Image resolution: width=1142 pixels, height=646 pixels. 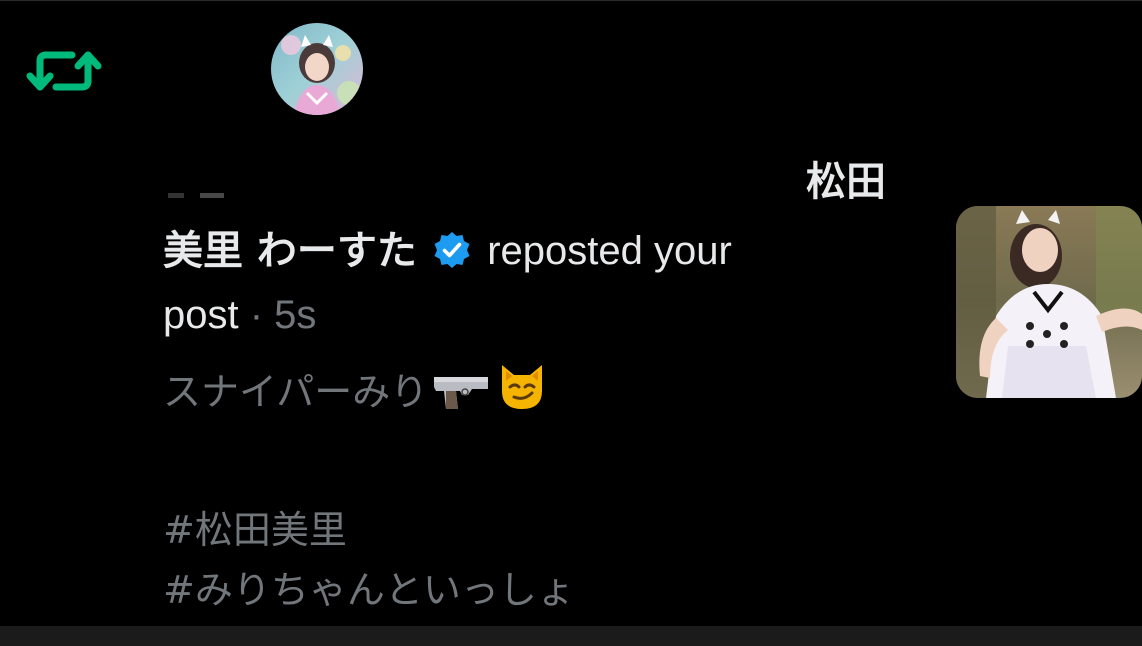 I want to click on timestamp: 5s, so click(x=295, y=315).